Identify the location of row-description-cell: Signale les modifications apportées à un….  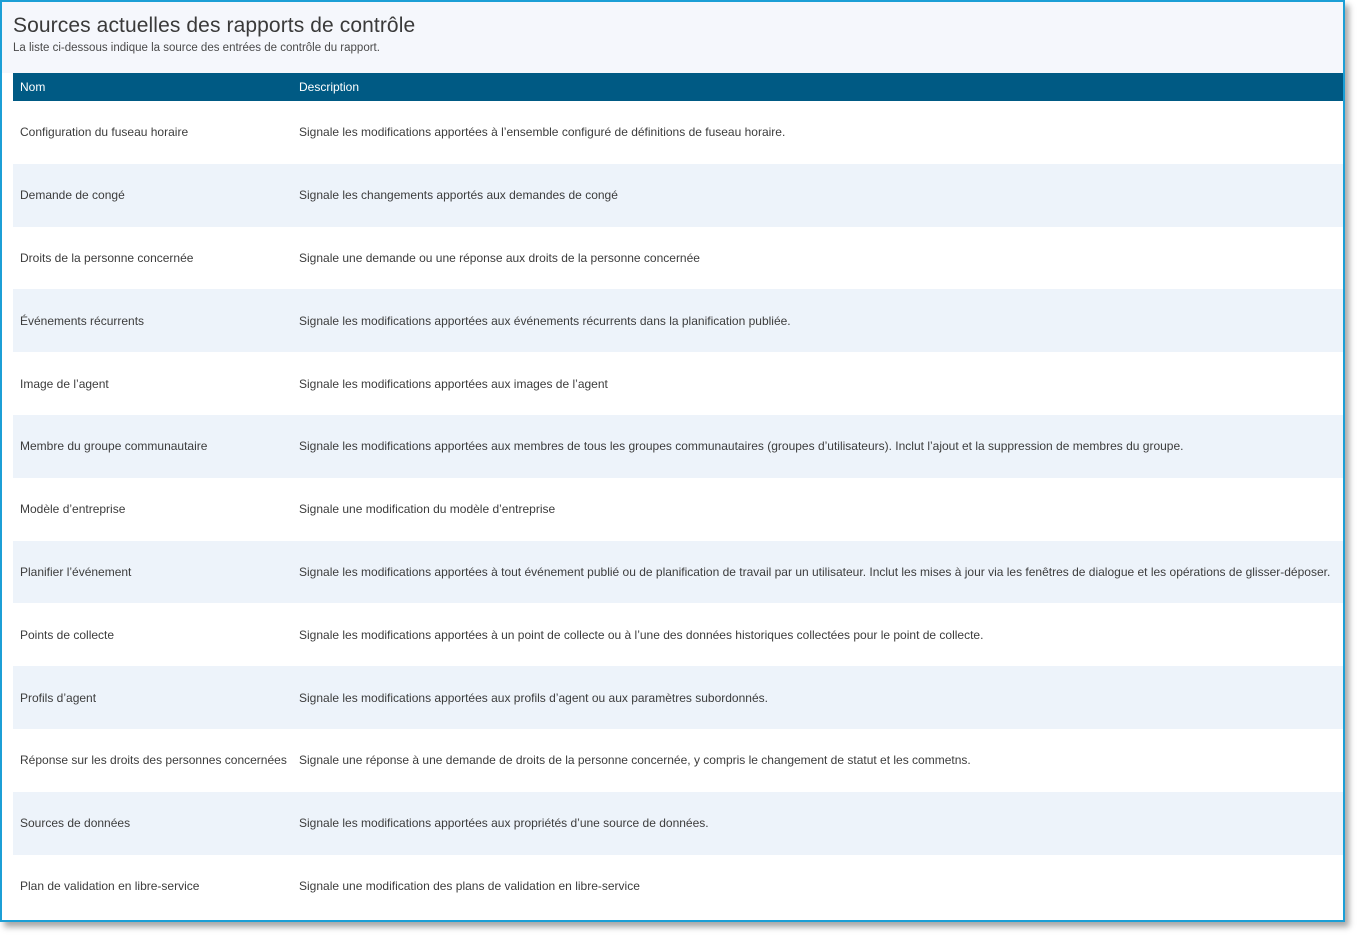
(641, 634).